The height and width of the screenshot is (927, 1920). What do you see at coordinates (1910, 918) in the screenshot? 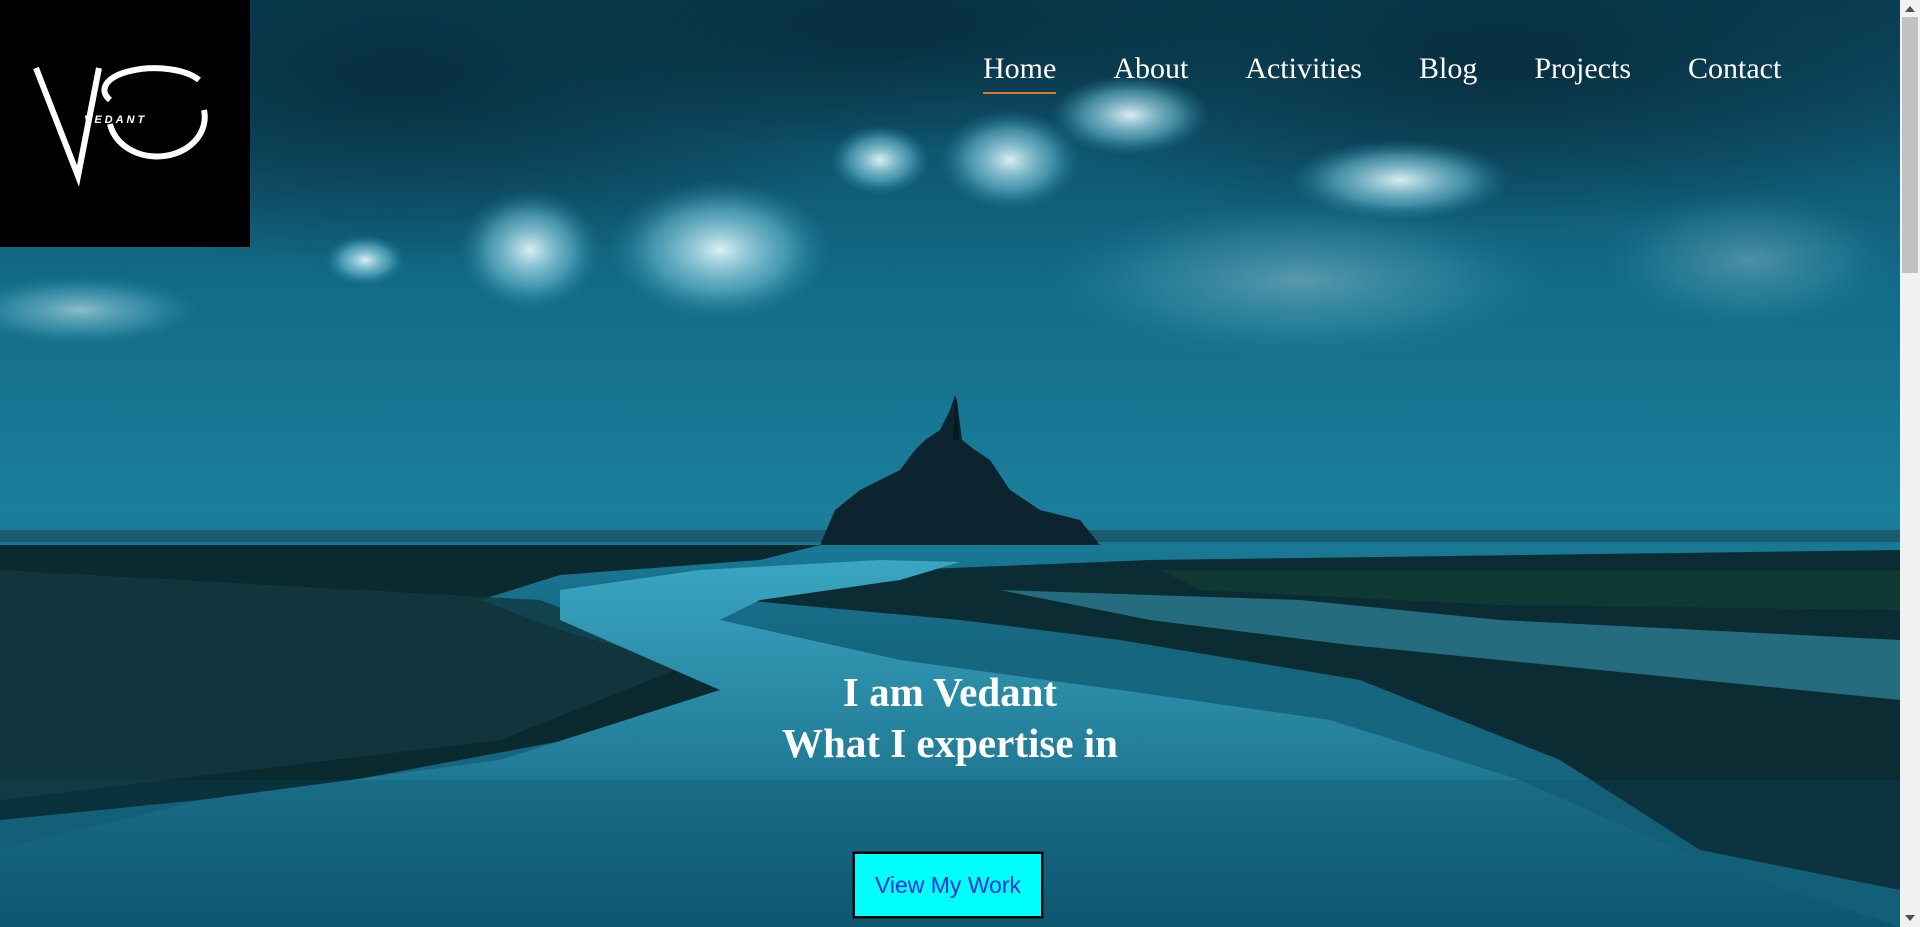
I see `scroll-down-arrow-icon` at bounding box center [1910, 918].